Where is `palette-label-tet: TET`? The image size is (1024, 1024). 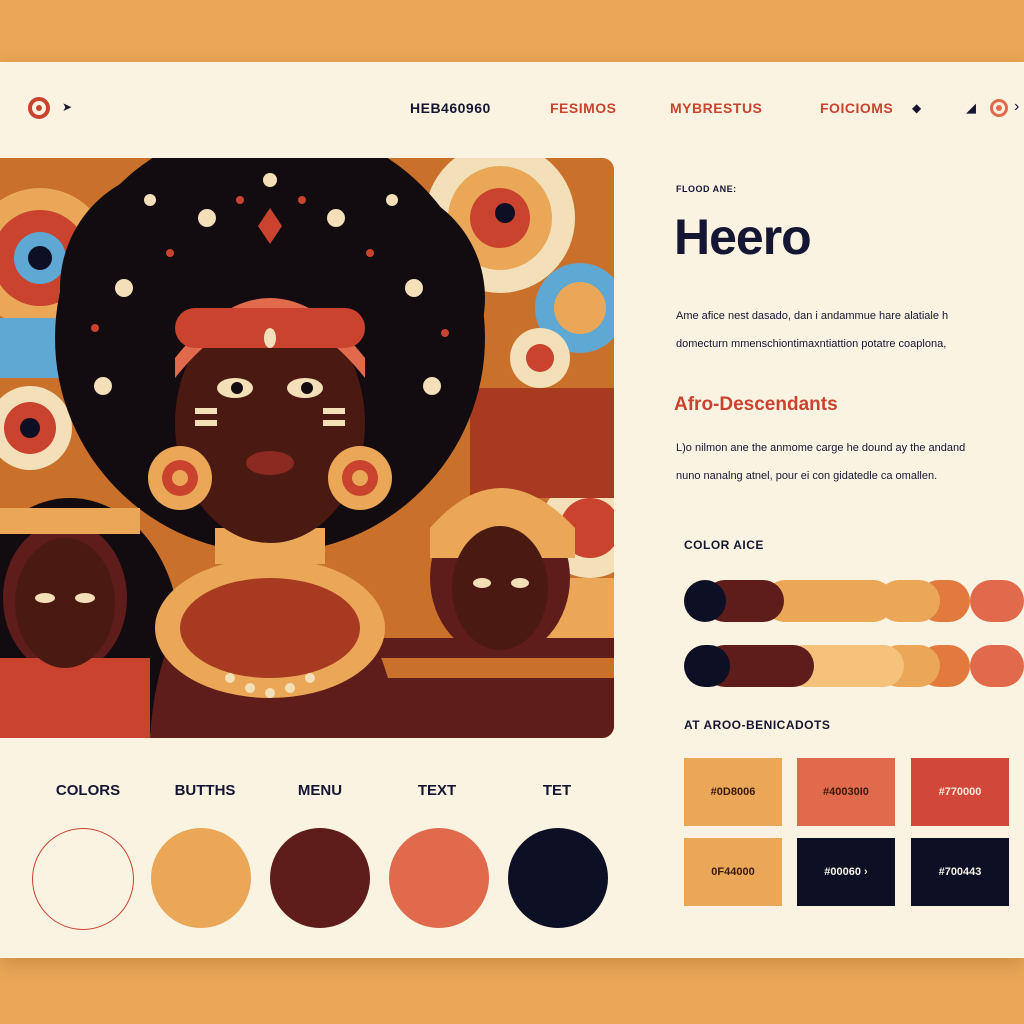 palette-label-tet: TET is located at coordinates (557, 790).